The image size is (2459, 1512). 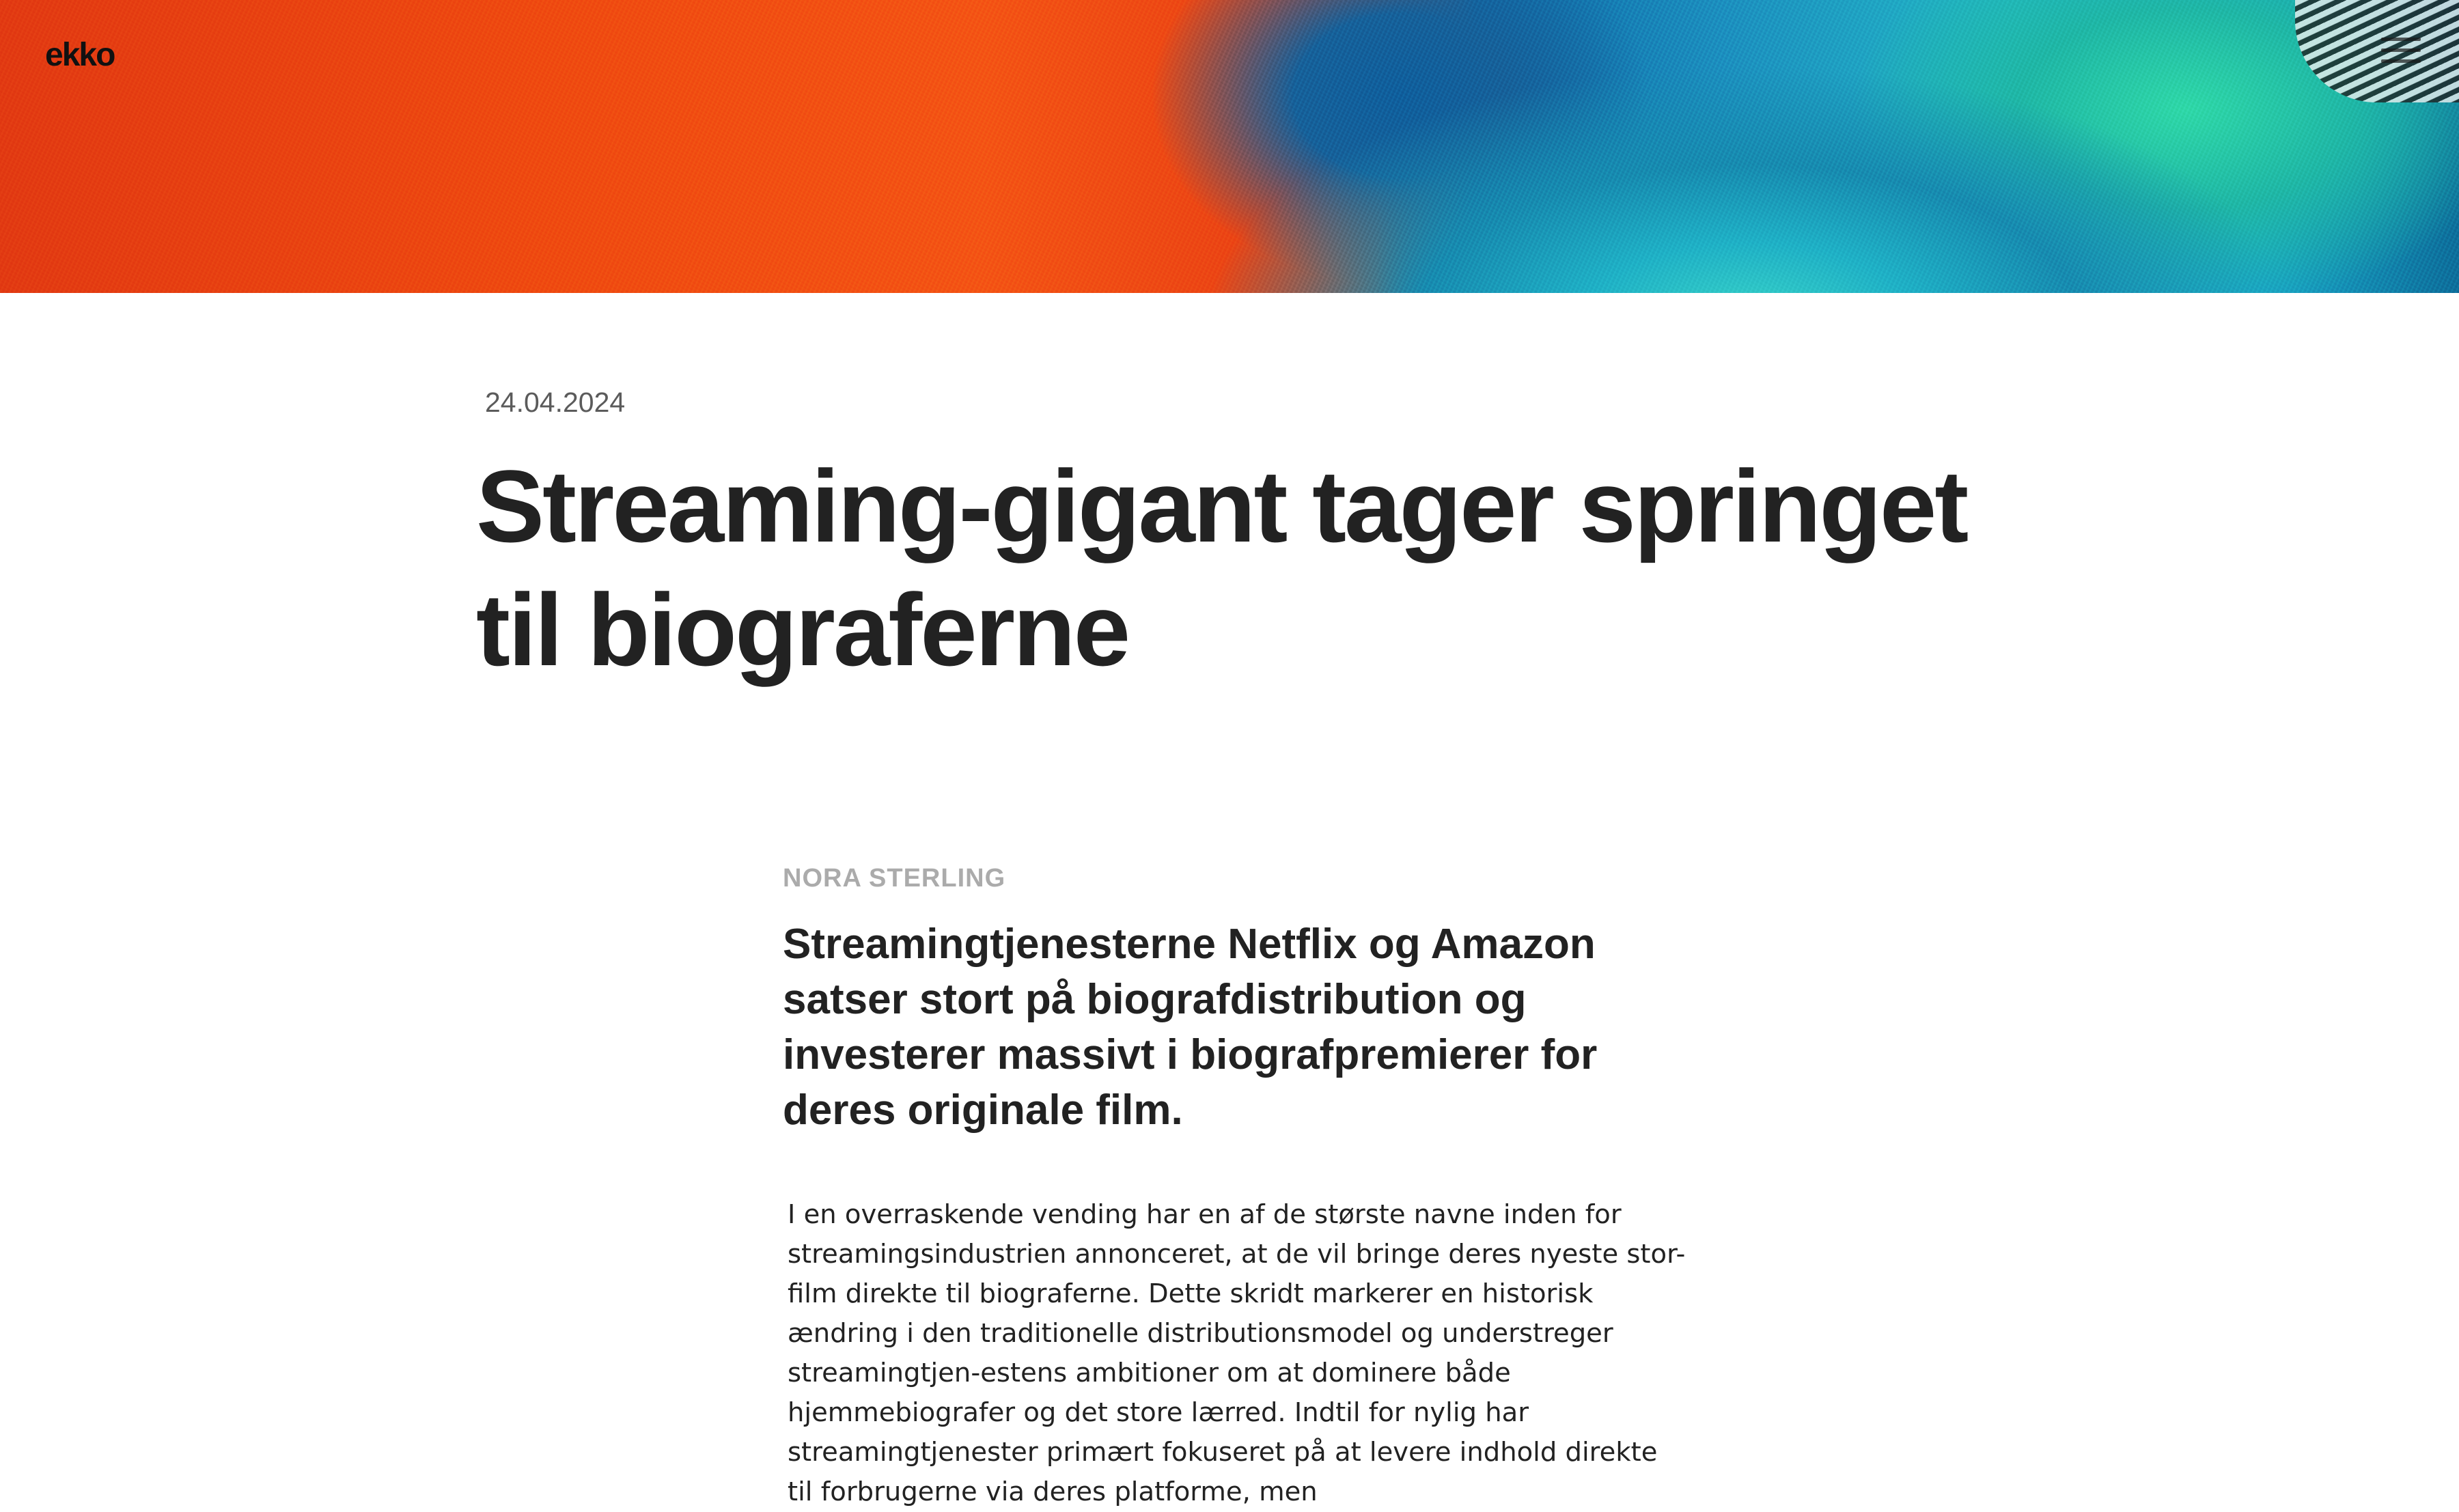 I want to click on hamburger-menu-icon, so click(x=2399, y=49).